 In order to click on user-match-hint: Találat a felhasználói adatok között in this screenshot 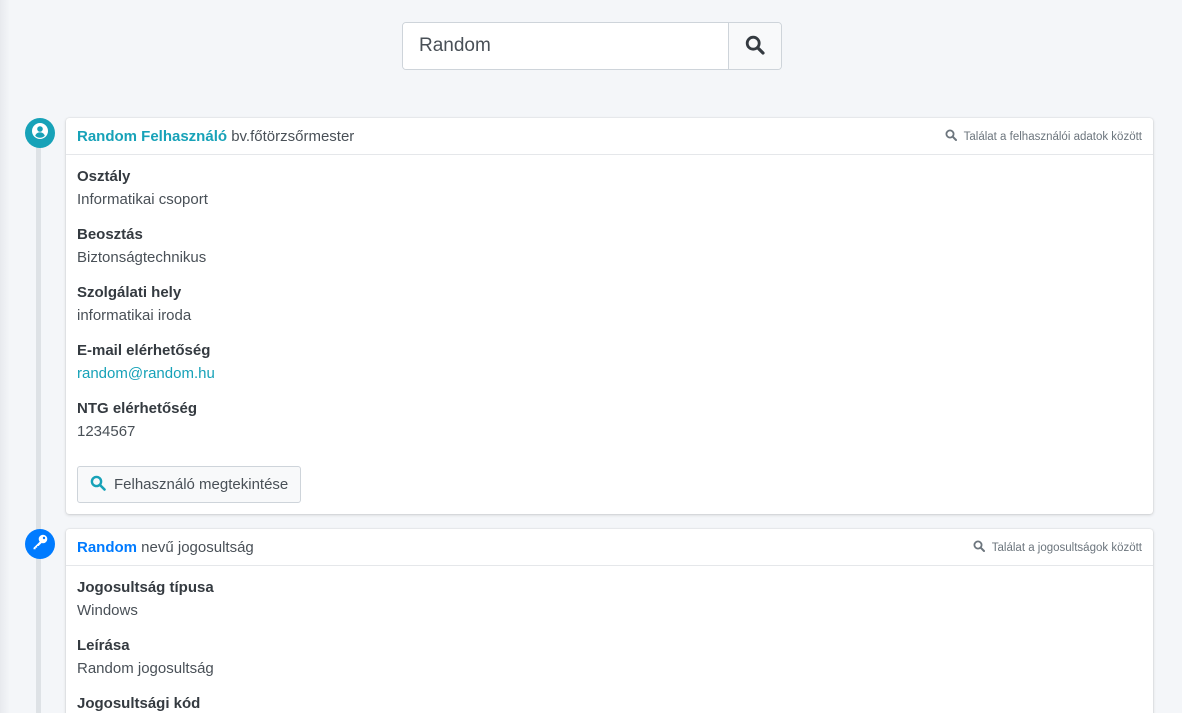, I will do `click(1043, 136)`.